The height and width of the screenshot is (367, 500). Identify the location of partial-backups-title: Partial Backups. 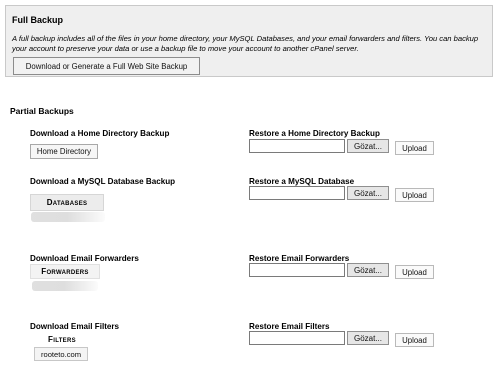
(42, 111).